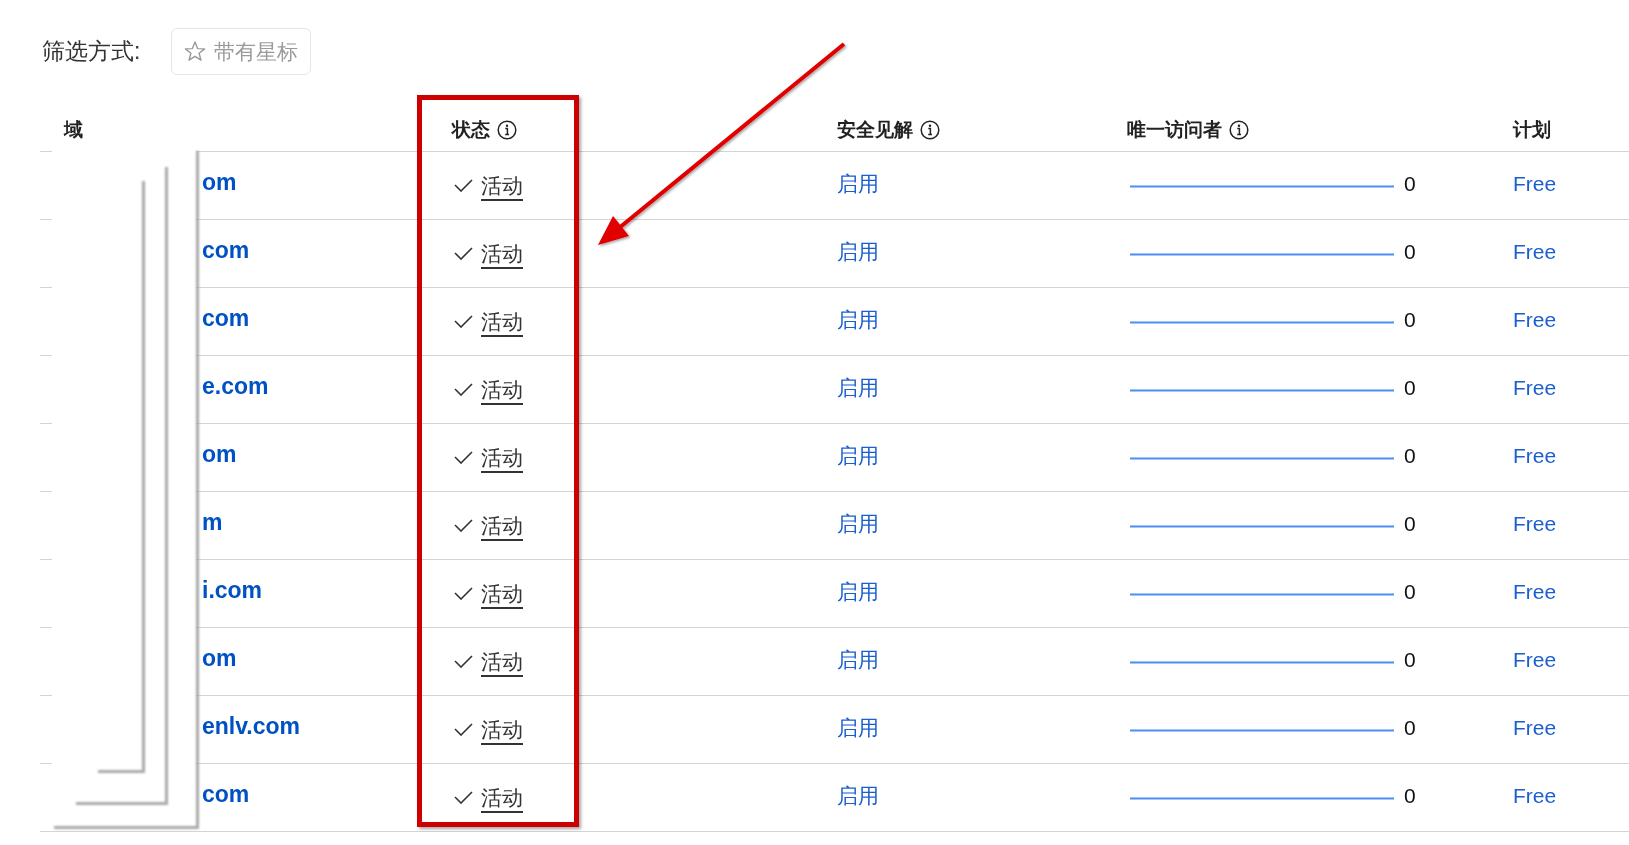 The image size is (1629, 845). I want to click on star-icon, so click(195, 51).